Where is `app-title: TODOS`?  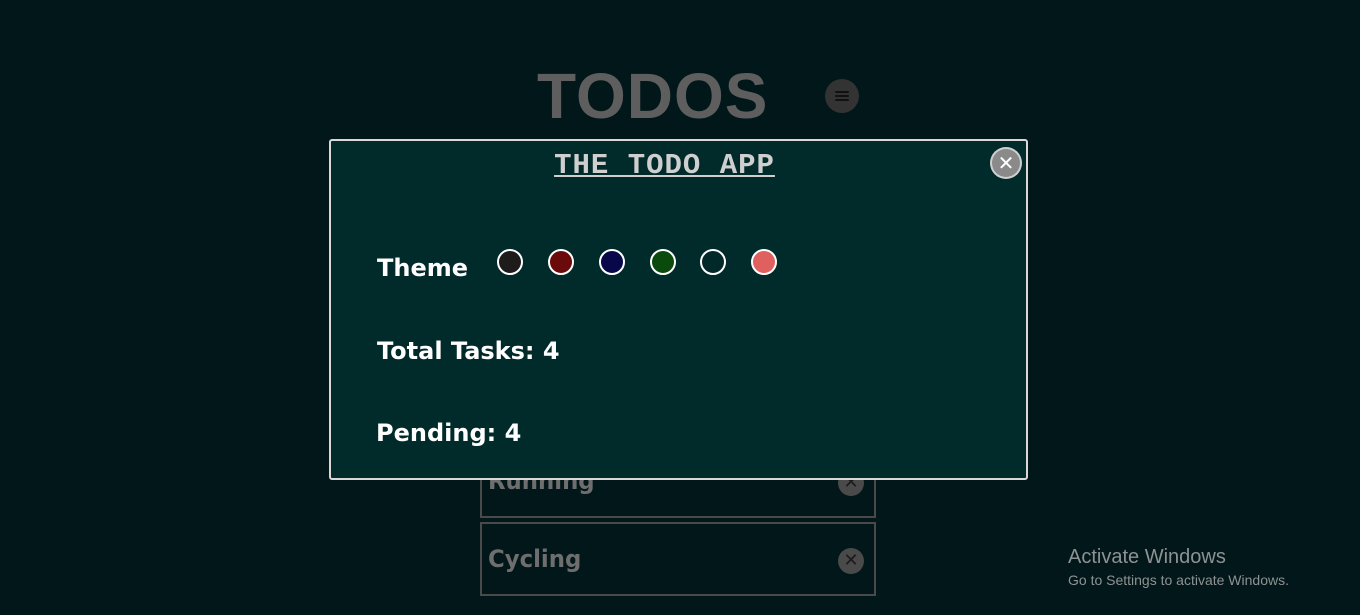 app-title: TODOS is located at coordinates (653, 96).